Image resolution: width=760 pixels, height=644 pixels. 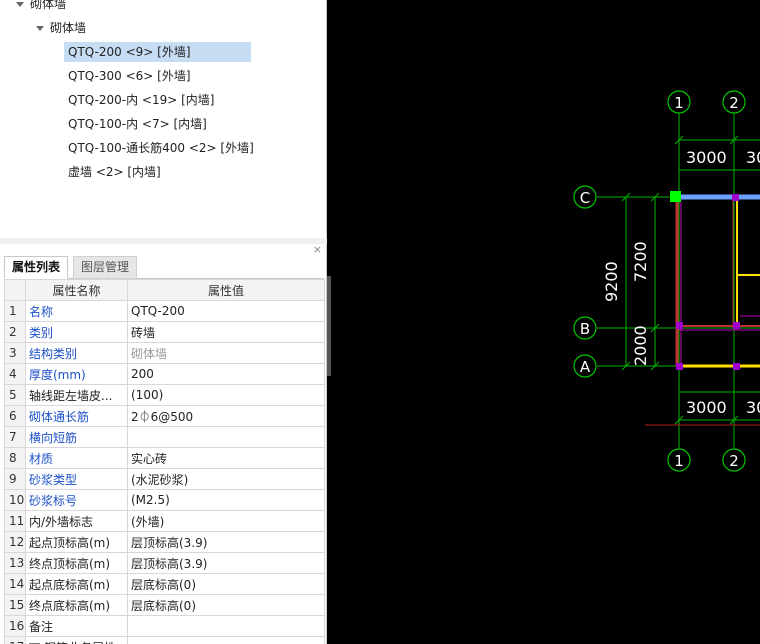 What do you see at coordinates (753, 407) in the screenshot?
I see `bottom-dim-label-2: 30` at bounding box center [753, 407].